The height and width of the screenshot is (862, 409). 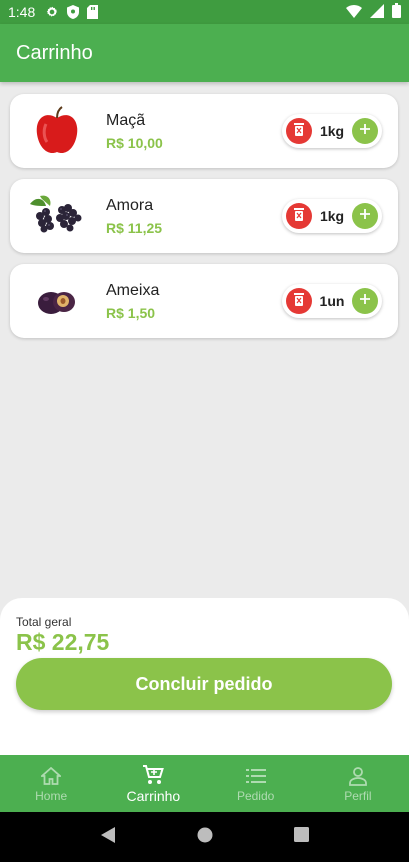 I want to click on app-bar: Carrinho, so click(x=204, y=53).